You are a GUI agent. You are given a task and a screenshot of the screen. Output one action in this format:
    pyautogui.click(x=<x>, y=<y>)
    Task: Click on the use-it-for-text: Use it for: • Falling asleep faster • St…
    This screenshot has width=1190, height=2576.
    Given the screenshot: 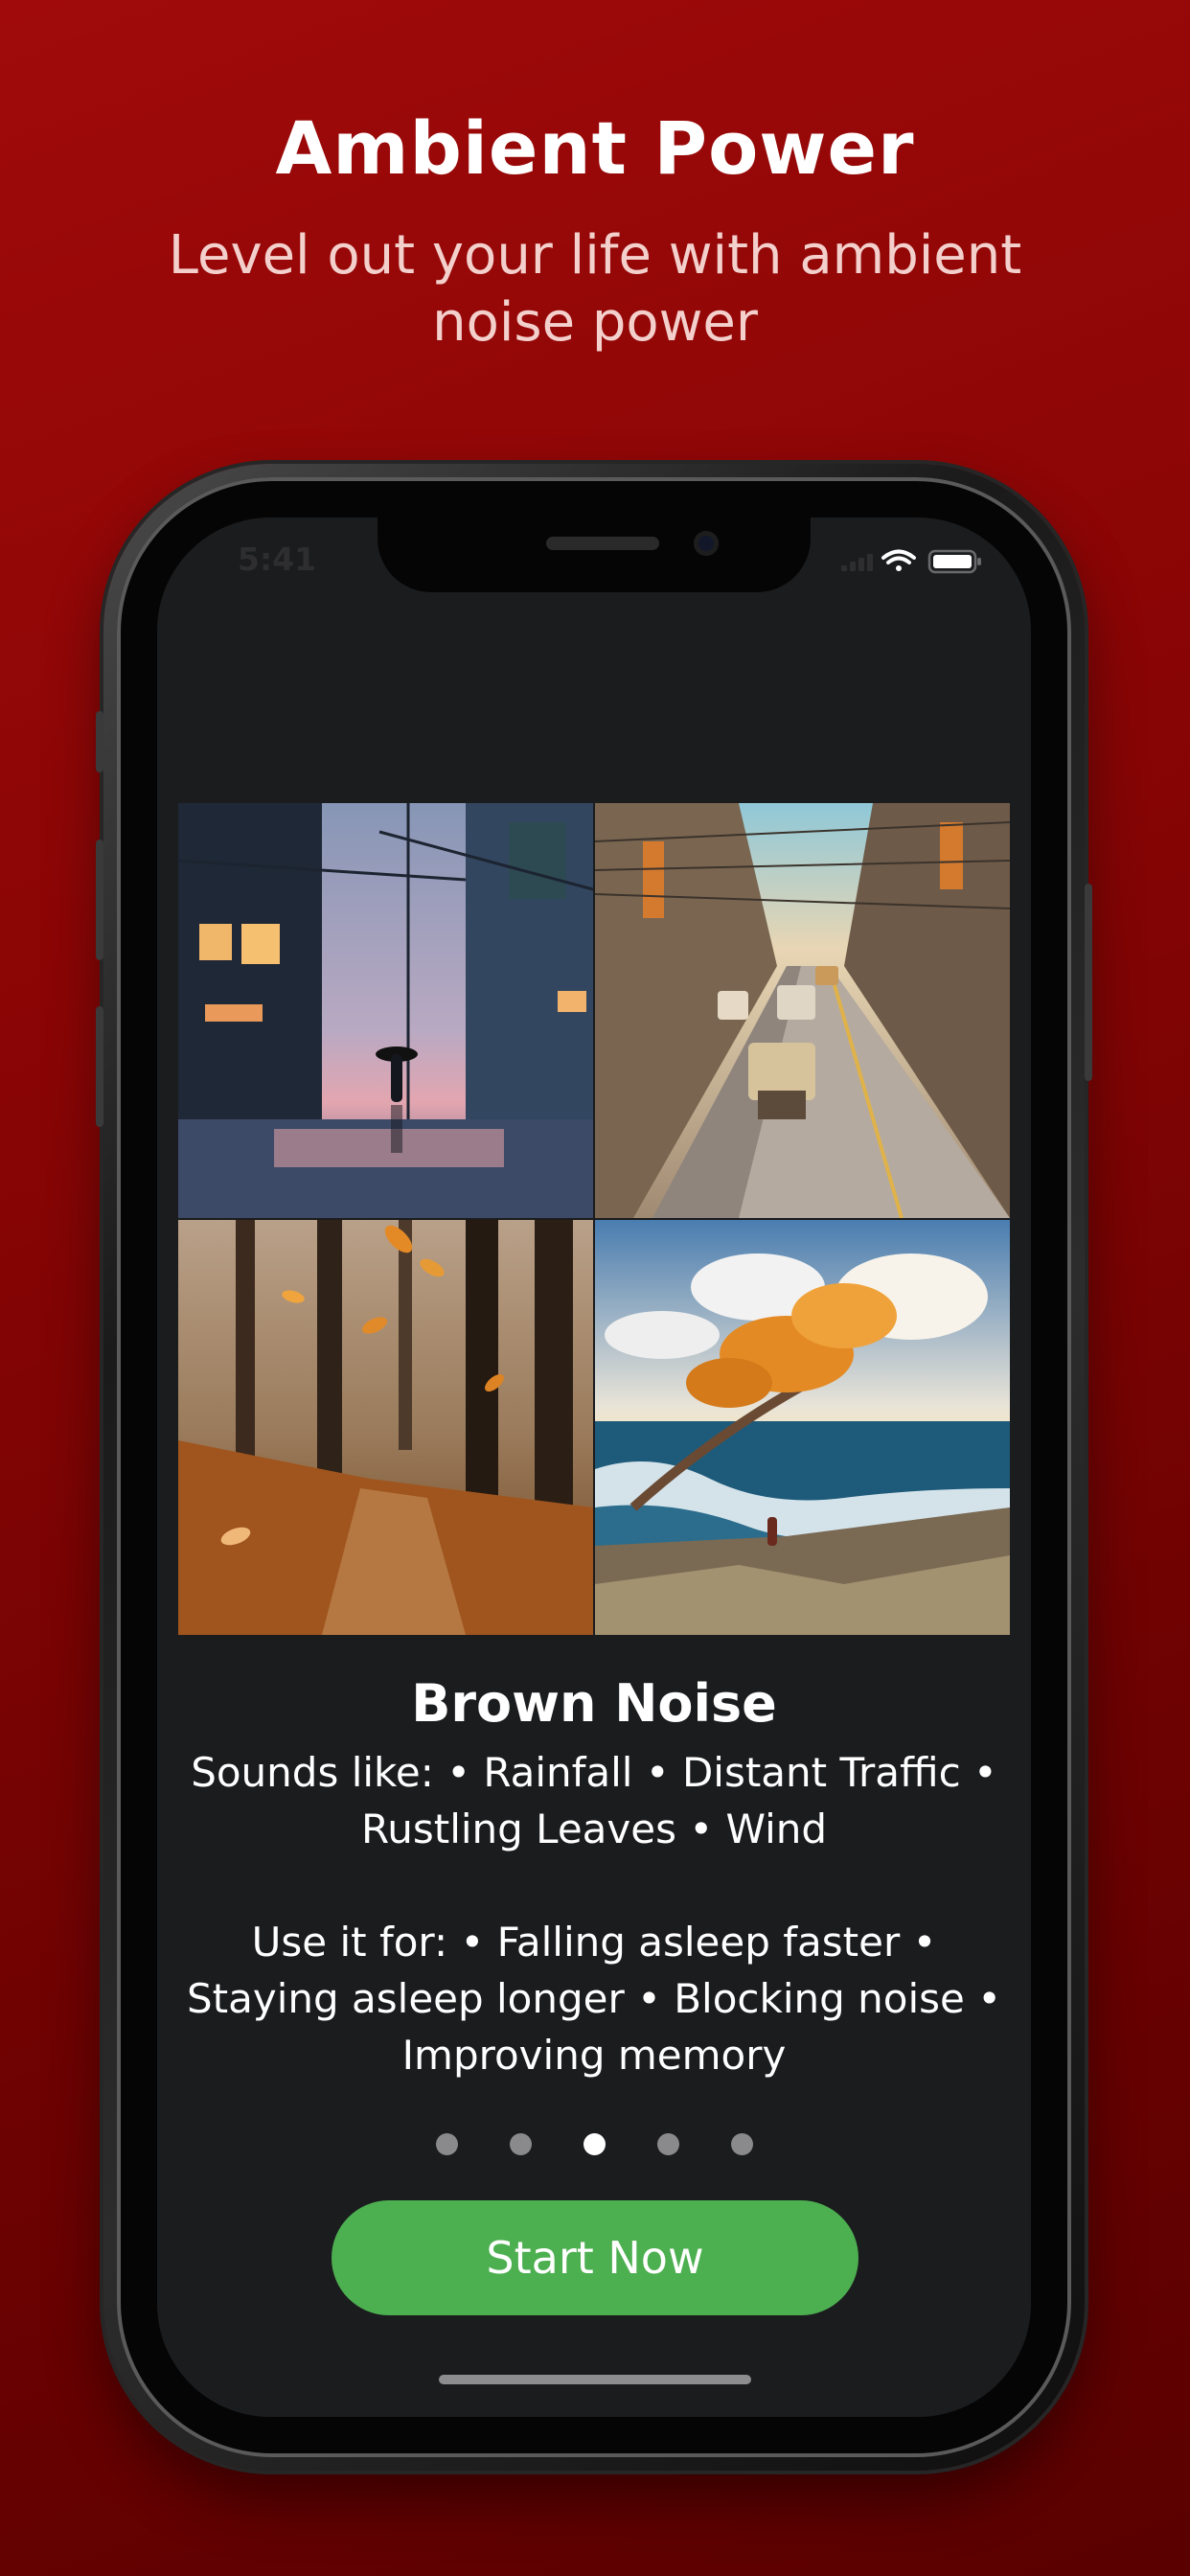 What is the action you would take?
    pyautogui.click(x=594, y=1999)
    